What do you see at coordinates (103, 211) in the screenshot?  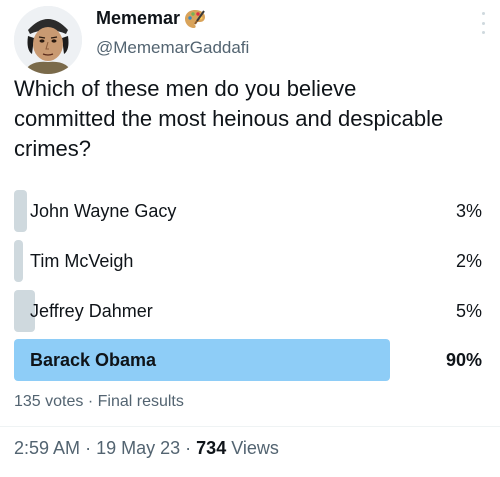 I see `poll-option-label: John Wayne Gacy` at bounding box center [103, 211].